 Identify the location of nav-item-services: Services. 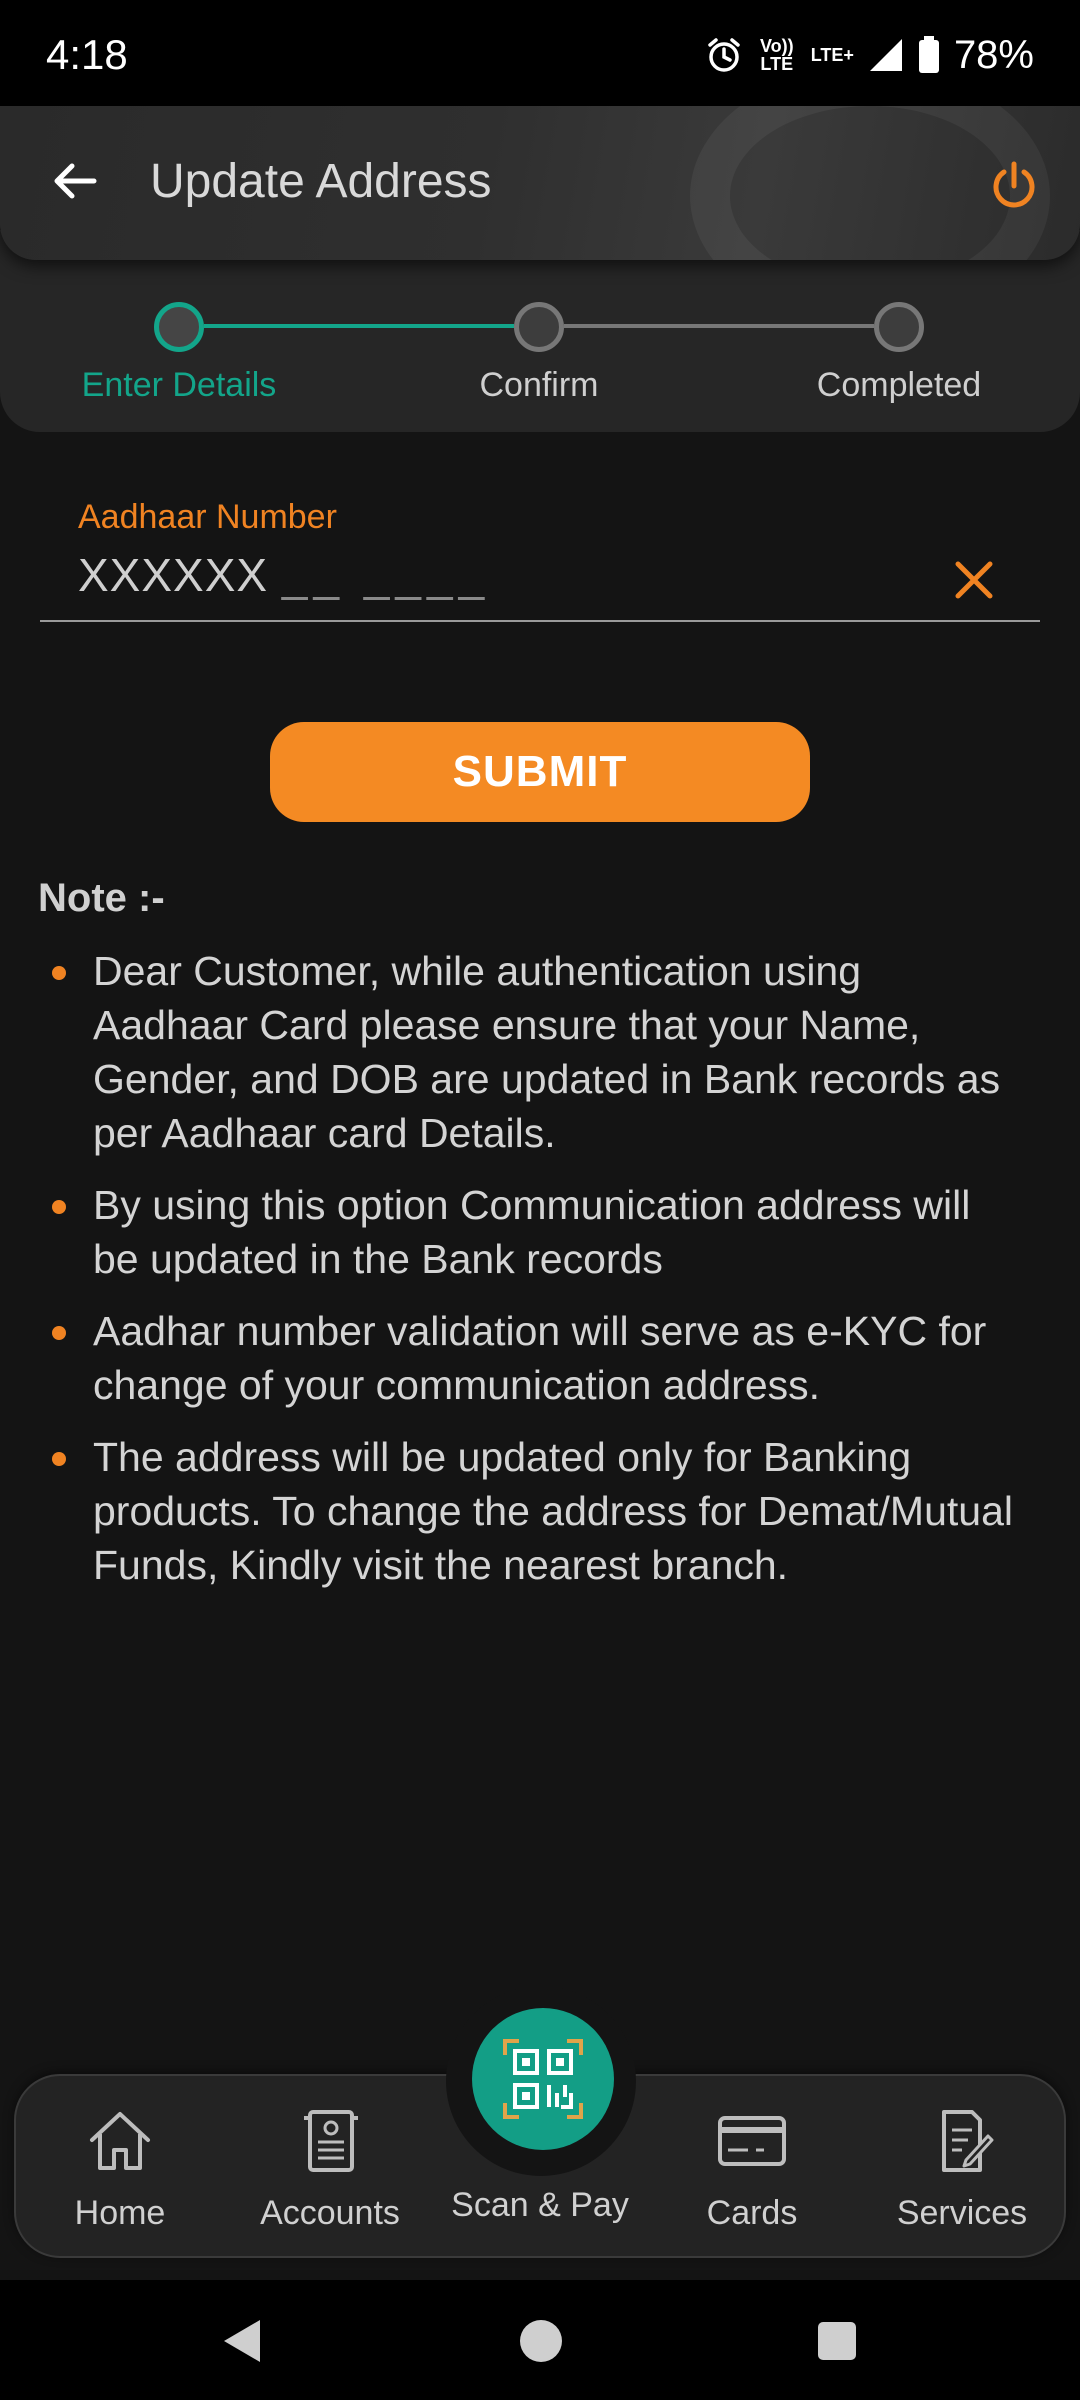
(962, 2176).